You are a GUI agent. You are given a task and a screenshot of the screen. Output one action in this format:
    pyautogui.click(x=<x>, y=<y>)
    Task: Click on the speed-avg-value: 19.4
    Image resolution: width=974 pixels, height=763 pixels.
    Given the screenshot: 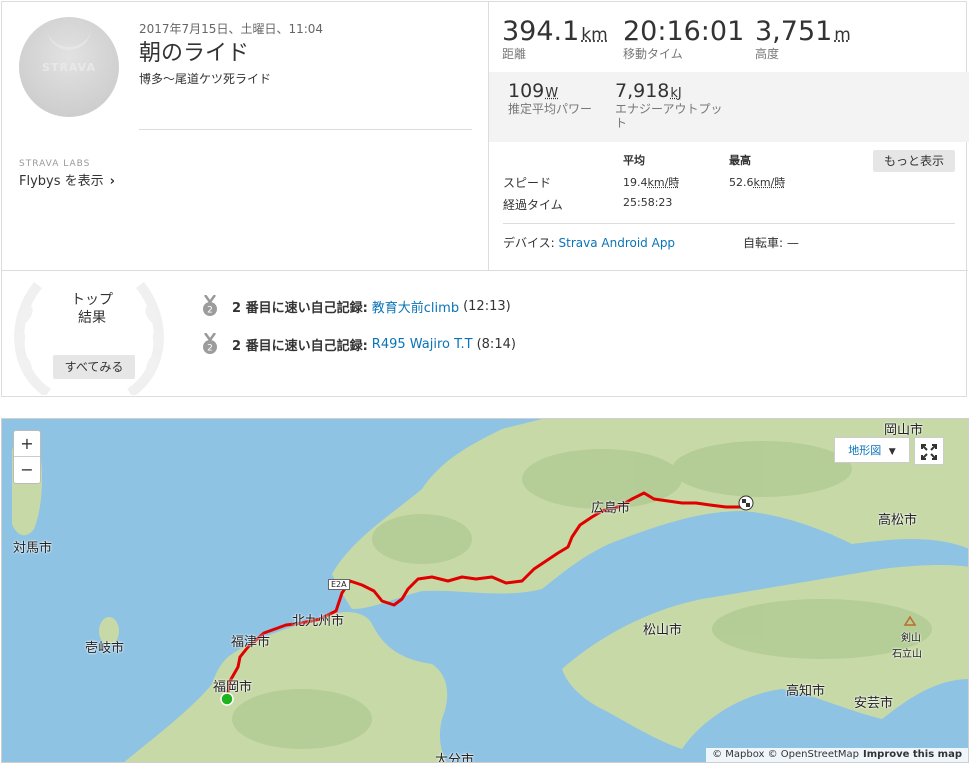 What is the action you would take?
    pyautogui.click(x=635, y=182)
    